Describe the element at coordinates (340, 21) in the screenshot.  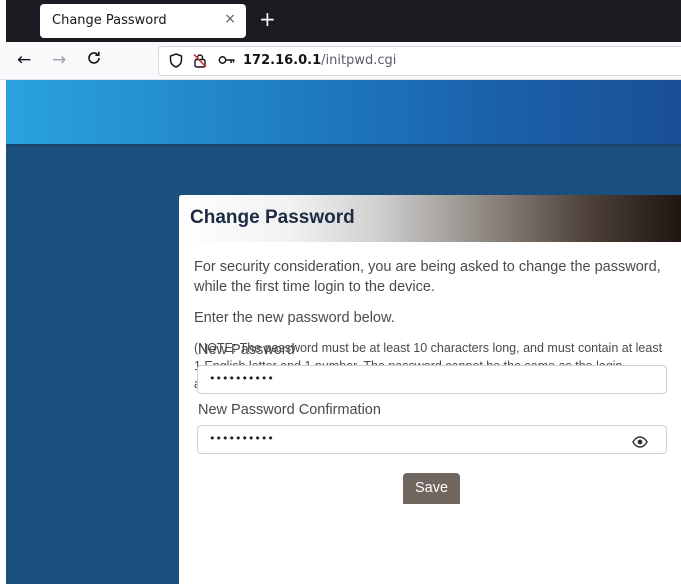
I see `browser-tab-strip: Change Password × +` at that location.